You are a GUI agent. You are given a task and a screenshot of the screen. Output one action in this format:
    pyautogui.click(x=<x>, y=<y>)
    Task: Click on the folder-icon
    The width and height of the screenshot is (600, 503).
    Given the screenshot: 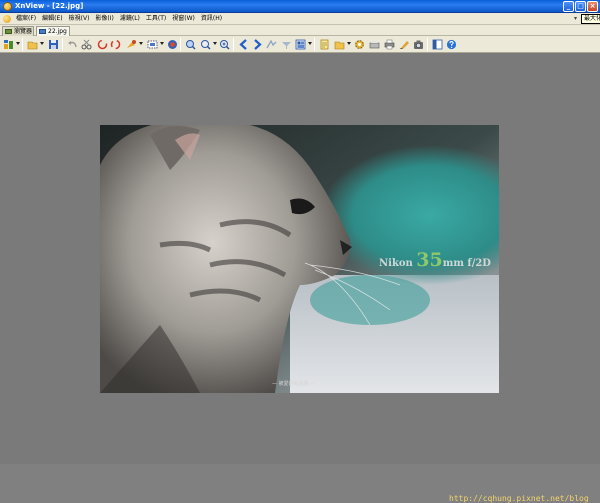 What is the action you would take?
    pyautogui.click(x=339, y=44)
    